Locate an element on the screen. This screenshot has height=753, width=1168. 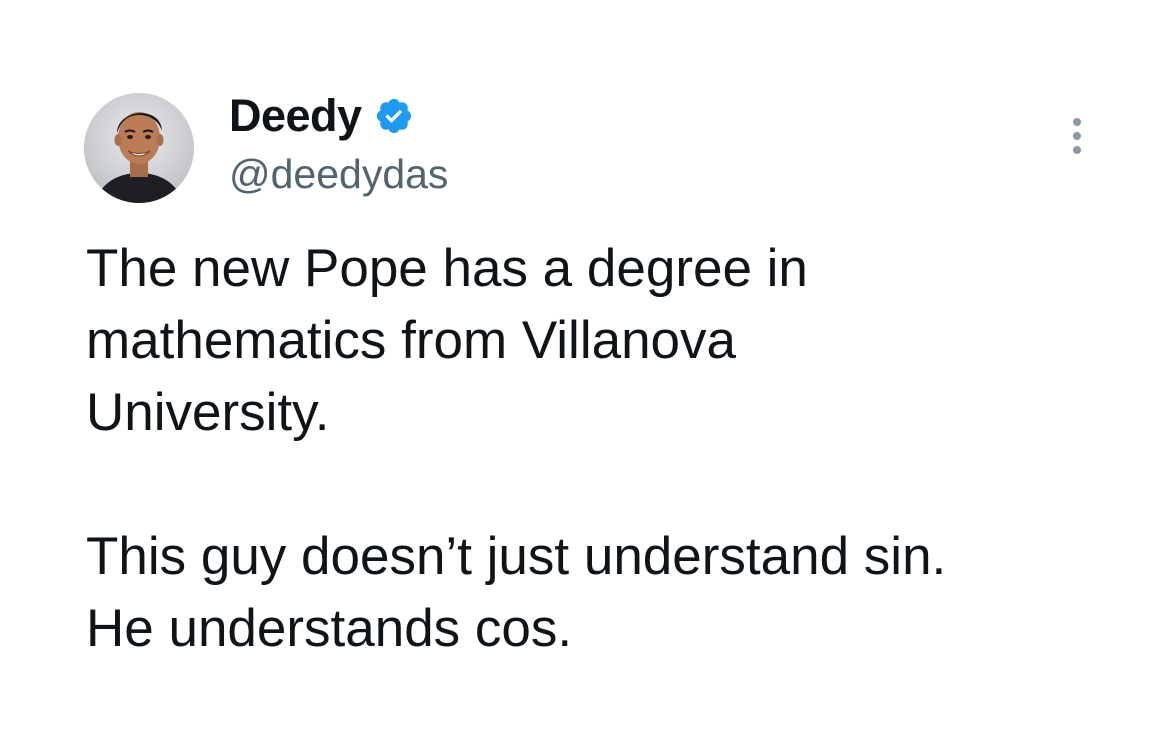
tweet-line: He understands cos. is located at coordinates (329, 628).